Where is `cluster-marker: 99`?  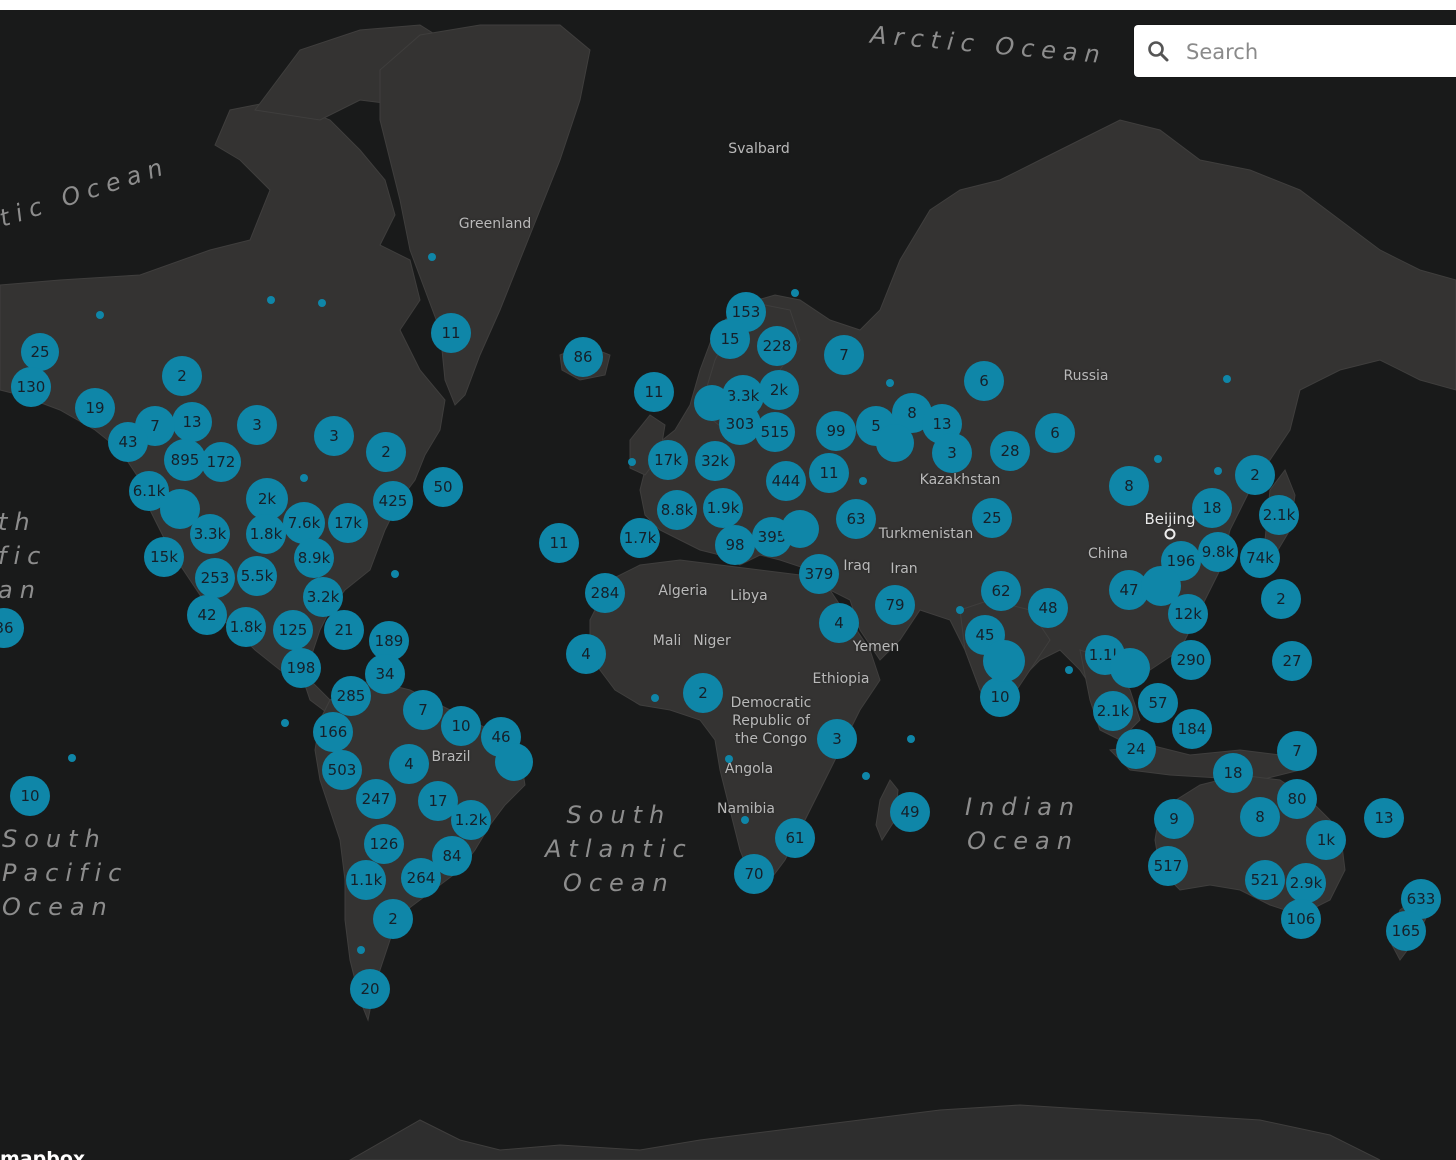 cluster-marker: 99 is located at coordinates (836, 431).